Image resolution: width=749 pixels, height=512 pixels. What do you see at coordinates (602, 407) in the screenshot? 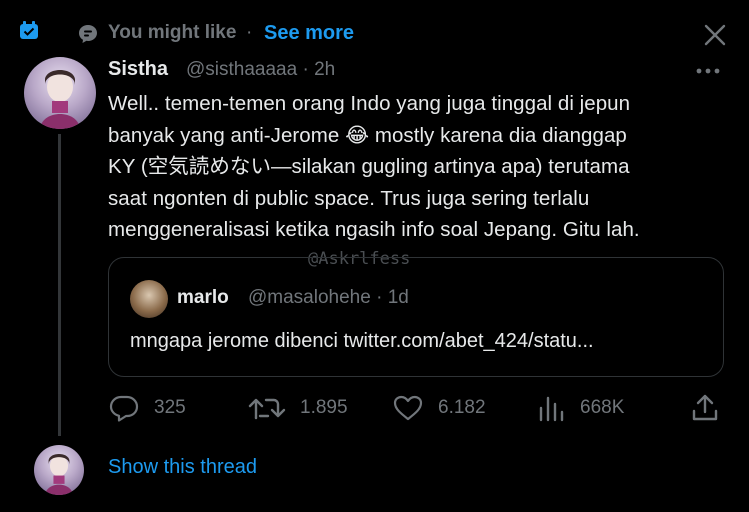
I see `views-count: 668K` at bounding box center [602, 407].